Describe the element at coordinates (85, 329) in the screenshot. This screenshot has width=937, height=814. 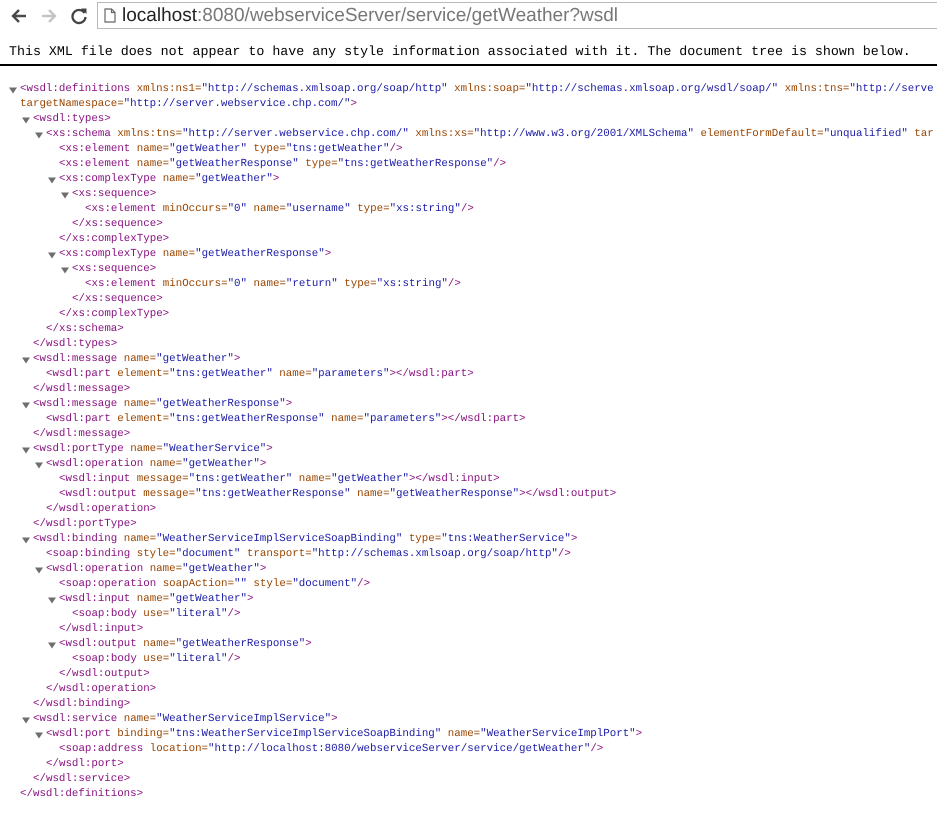
I see `xml-closing-tag: </xs:schema>` at that location.